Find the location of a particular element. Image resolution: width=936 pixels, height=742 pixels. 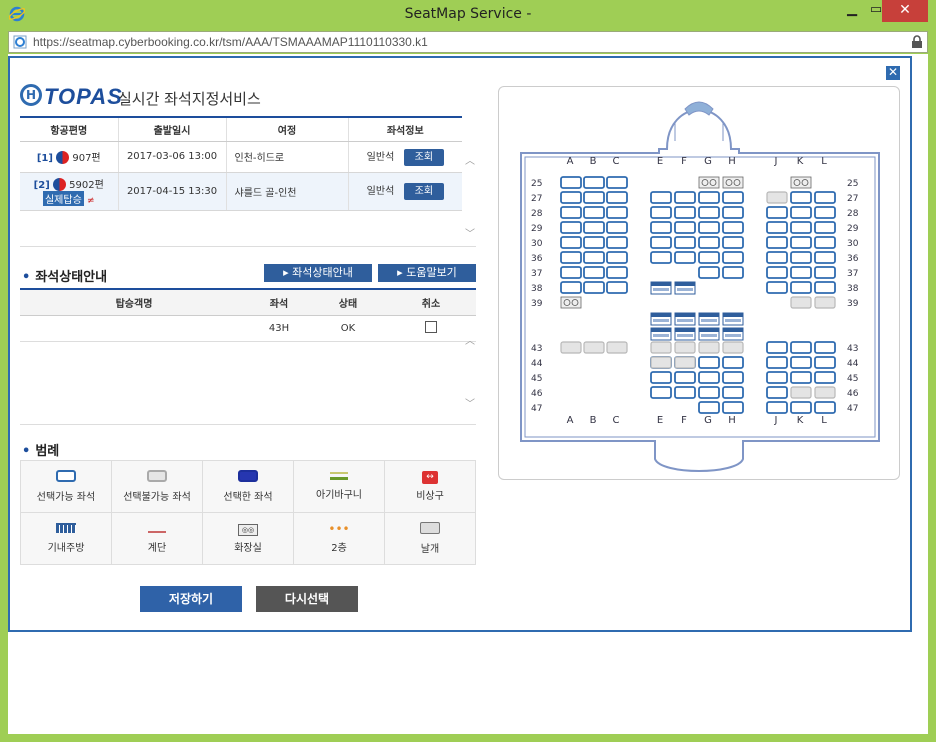

minimize-button: ▁ is located at coordinates (852, 11).